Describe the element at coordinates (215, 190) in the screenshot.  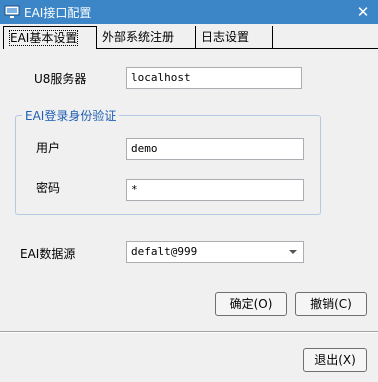
I see `password-input: *` at that location.